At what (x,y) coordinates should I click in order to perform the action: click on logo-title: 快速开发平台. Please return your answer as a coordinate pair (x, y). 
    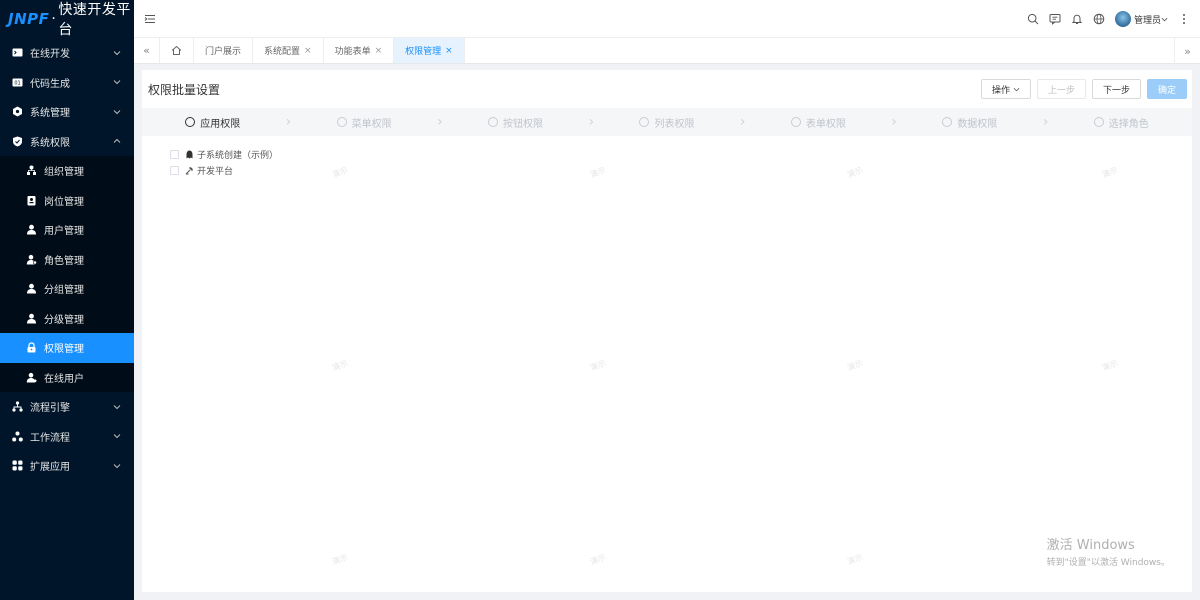
    Looking at the image, I should click on (94, 20).